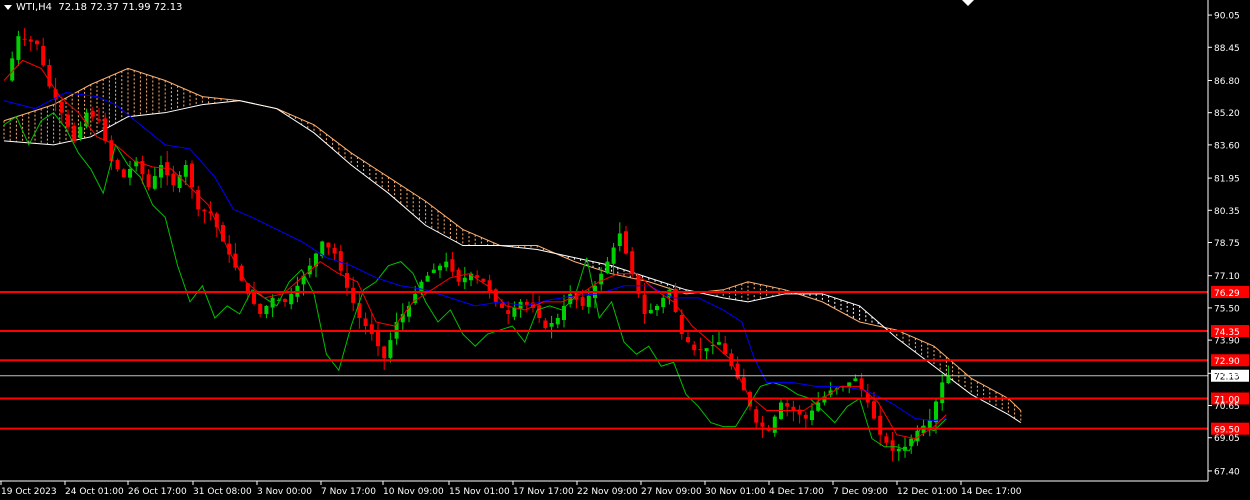 This screenshot has height=500, width=1250. What do you see at coordinates (1227, 17) in the screenshot?
I see `price-tick-label: 90.05` at bounding box center [1227, 17].